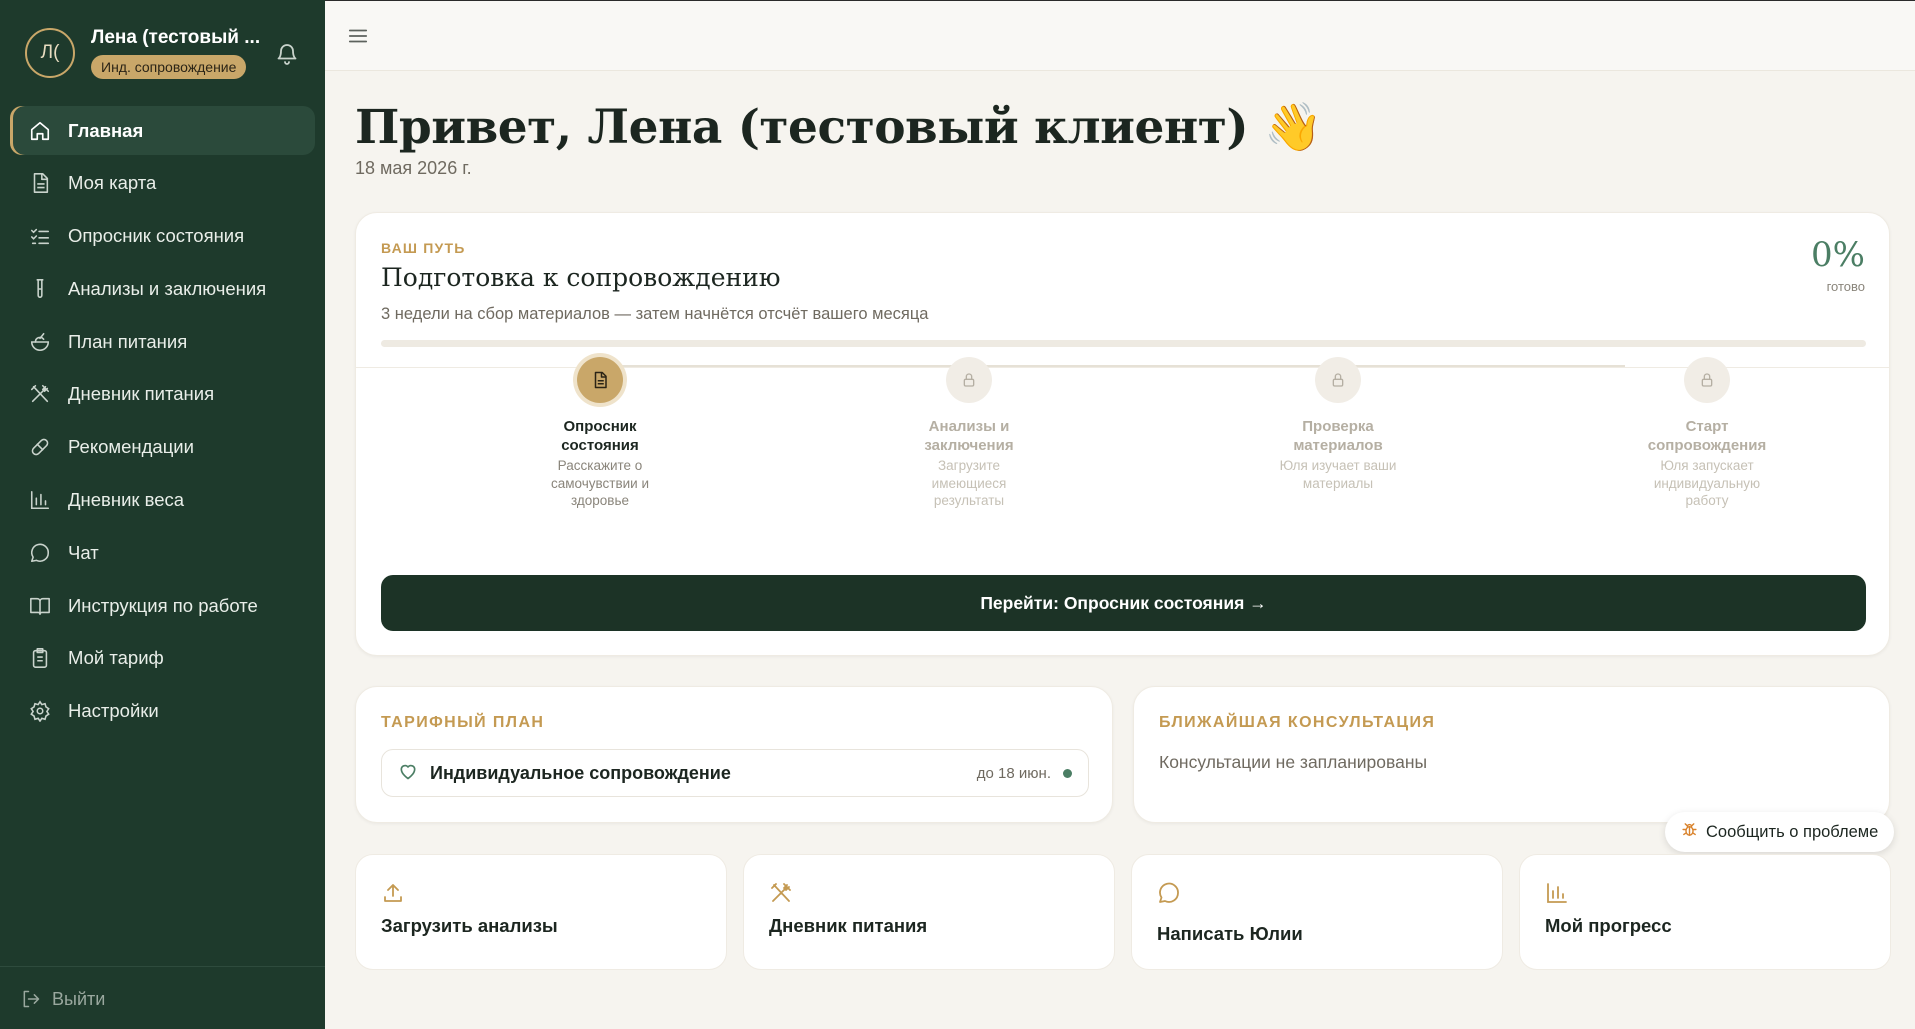  What do you see at coordinates (1707, 483) in the screenshot?
I see `step-desc: Юля запускает индивидуальную работу` at bounding box center [1707, 483].